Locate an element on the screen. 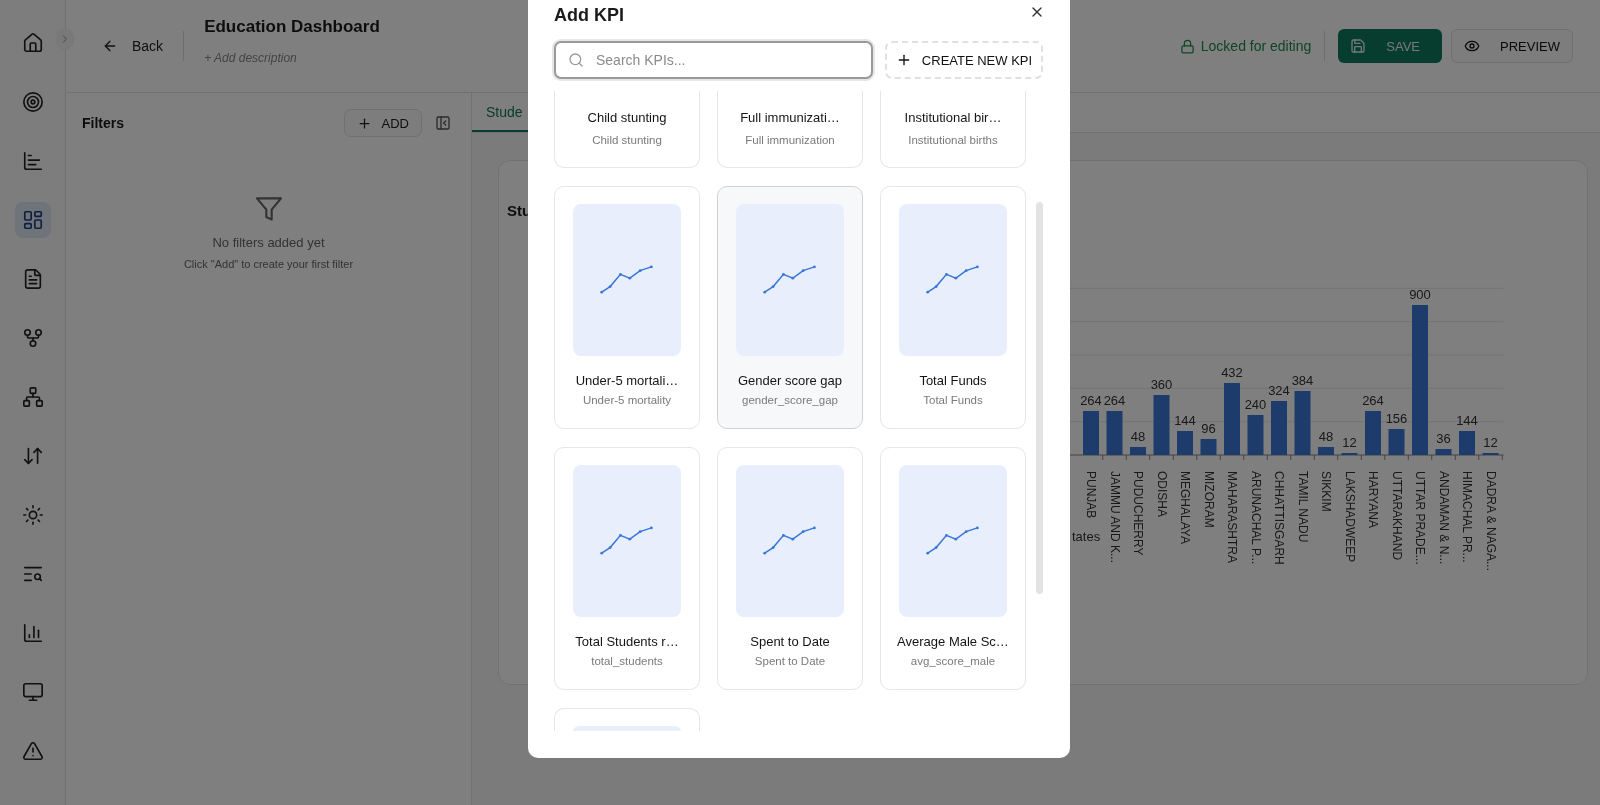 This screenshot has width=1600, height=805. category-label: MIZORAM is located at coordinates (1208, 499).